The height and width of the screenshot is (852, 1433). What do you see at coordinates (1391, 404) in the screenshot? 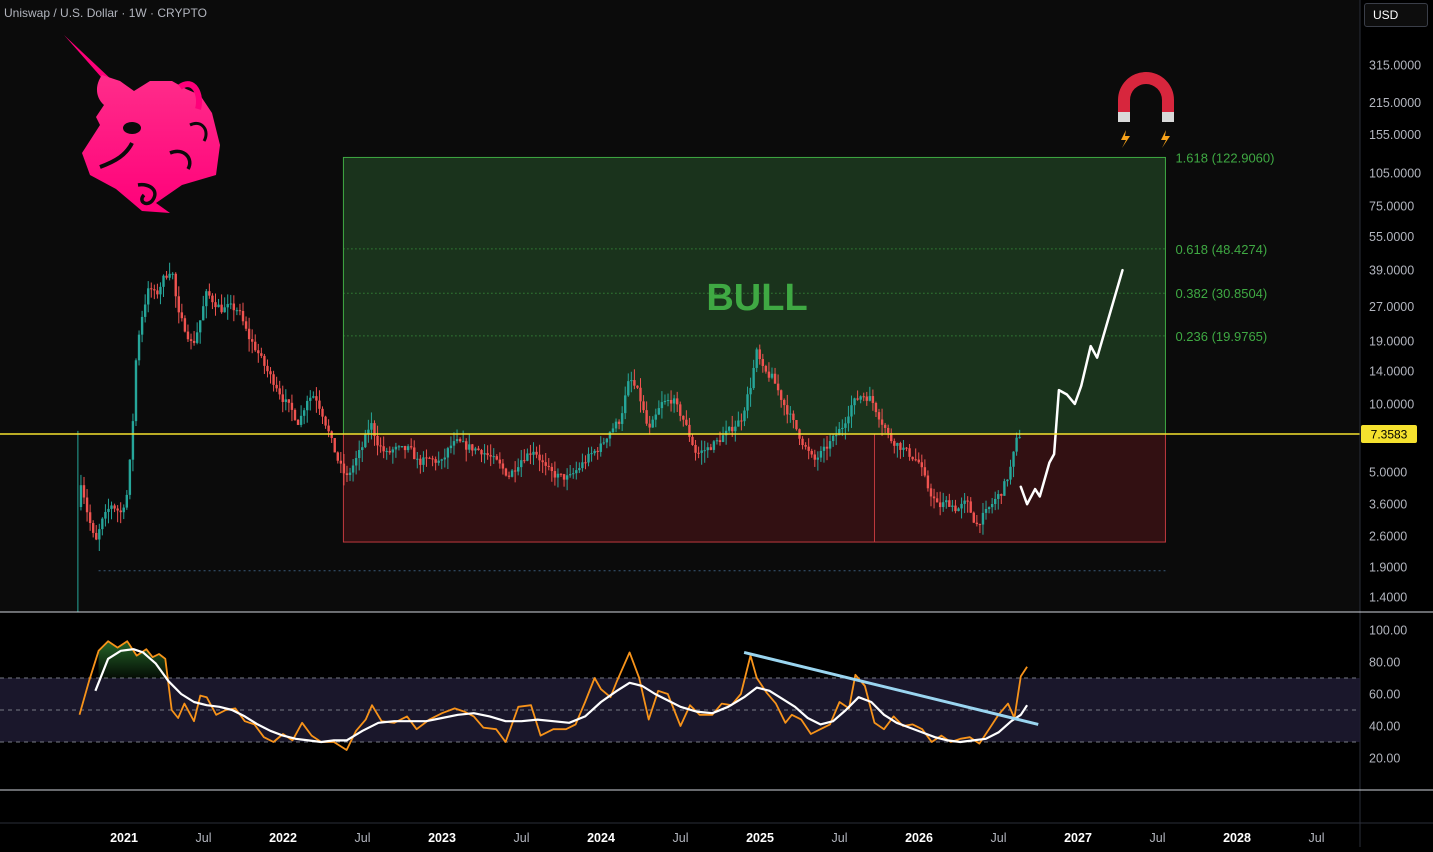
I see `price-axis-tick: 10.0000` at bounding box center [1391, 404].